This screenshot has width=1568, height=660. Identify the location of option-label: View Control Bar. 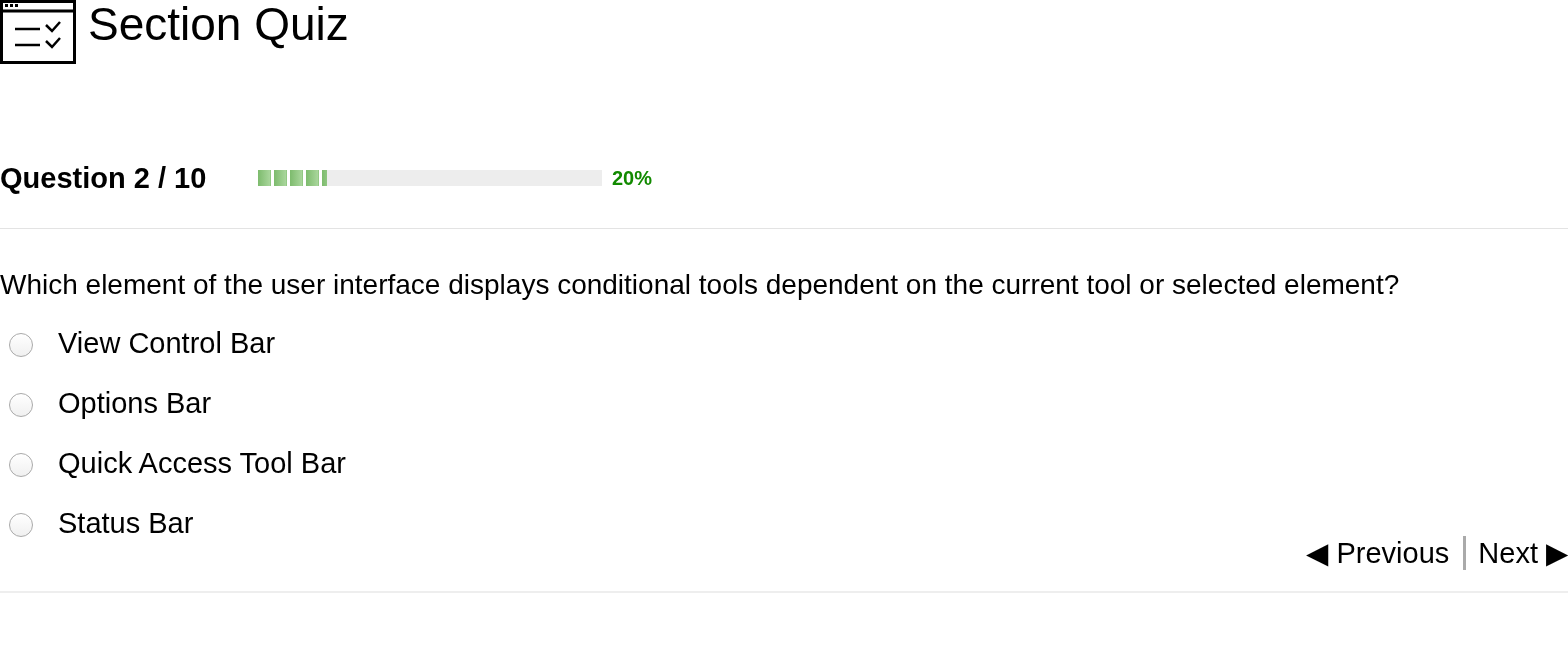
(167, 343).